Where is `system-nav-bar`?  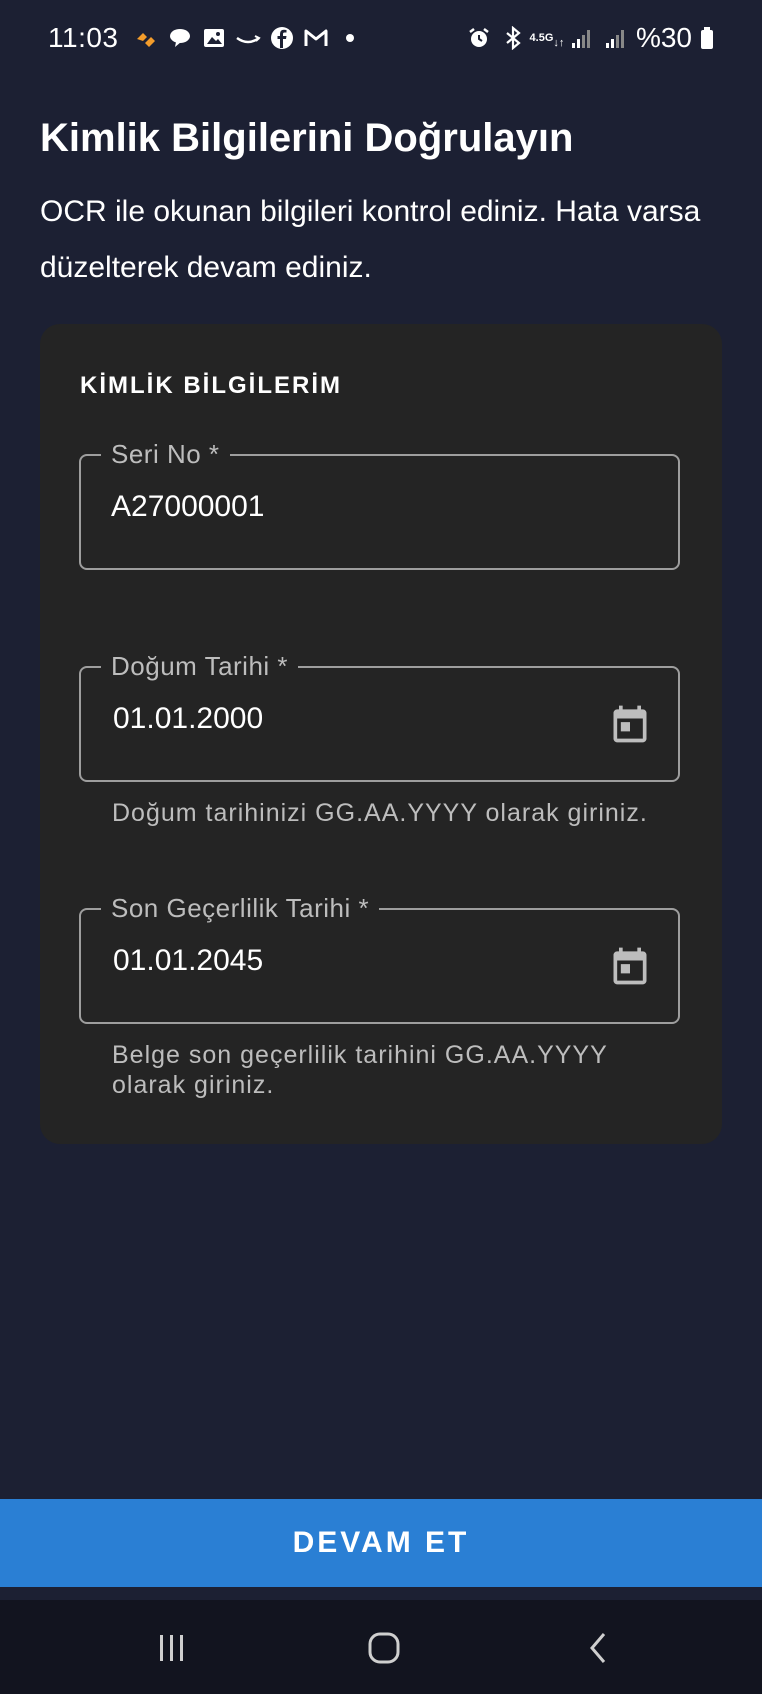 system-nav-bar is located at coordinates (381, 1647).